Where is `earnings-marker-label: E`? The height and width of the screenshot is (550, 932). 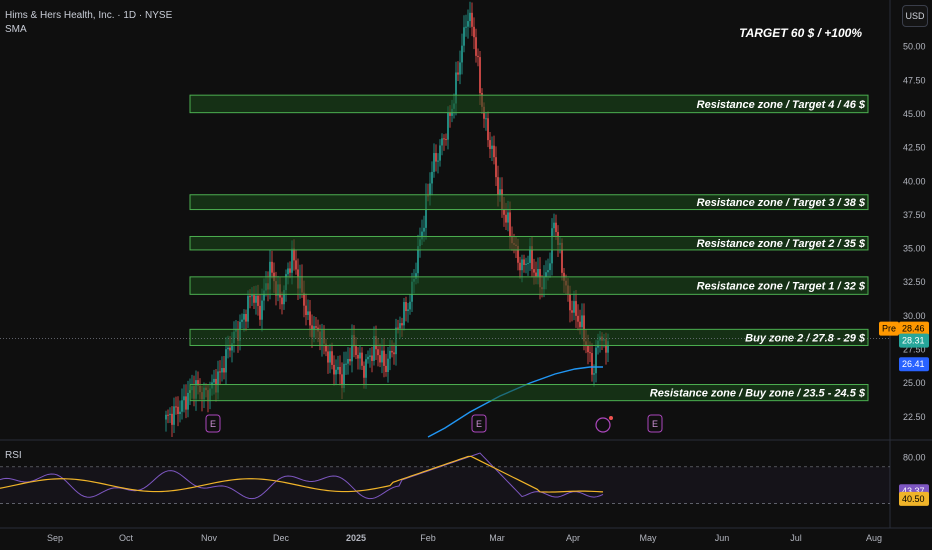
earnings-marker-label: E is located at coordinates (655, 424).